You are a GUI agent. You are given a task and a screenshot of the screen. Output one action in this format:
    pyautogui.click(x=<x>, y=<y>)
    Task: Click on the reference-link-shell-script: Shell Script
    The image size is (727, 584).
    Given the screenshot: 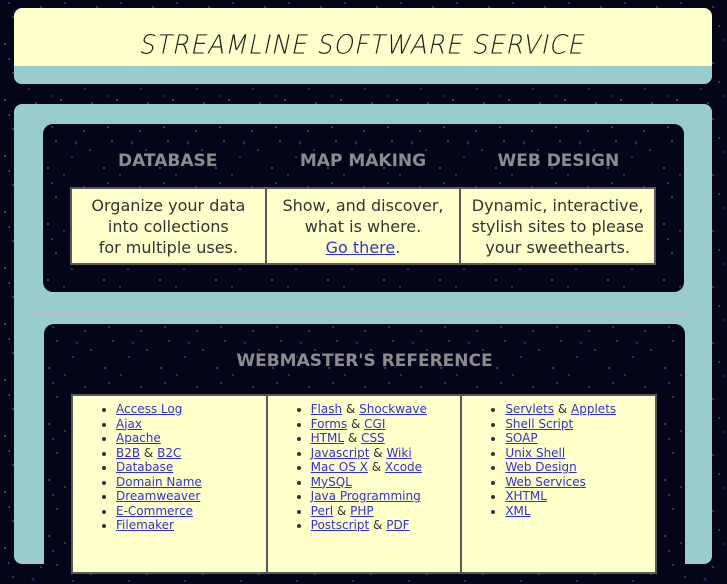 What is the action you would take?
    pyautogui.click(x=539, y=424)
    